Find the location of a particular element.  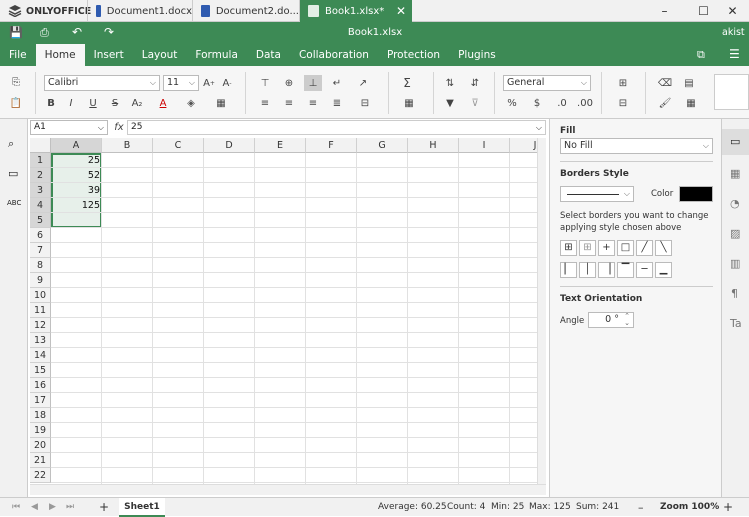

cell-settings-icon: ▭ is located at coordinates (735, 141).